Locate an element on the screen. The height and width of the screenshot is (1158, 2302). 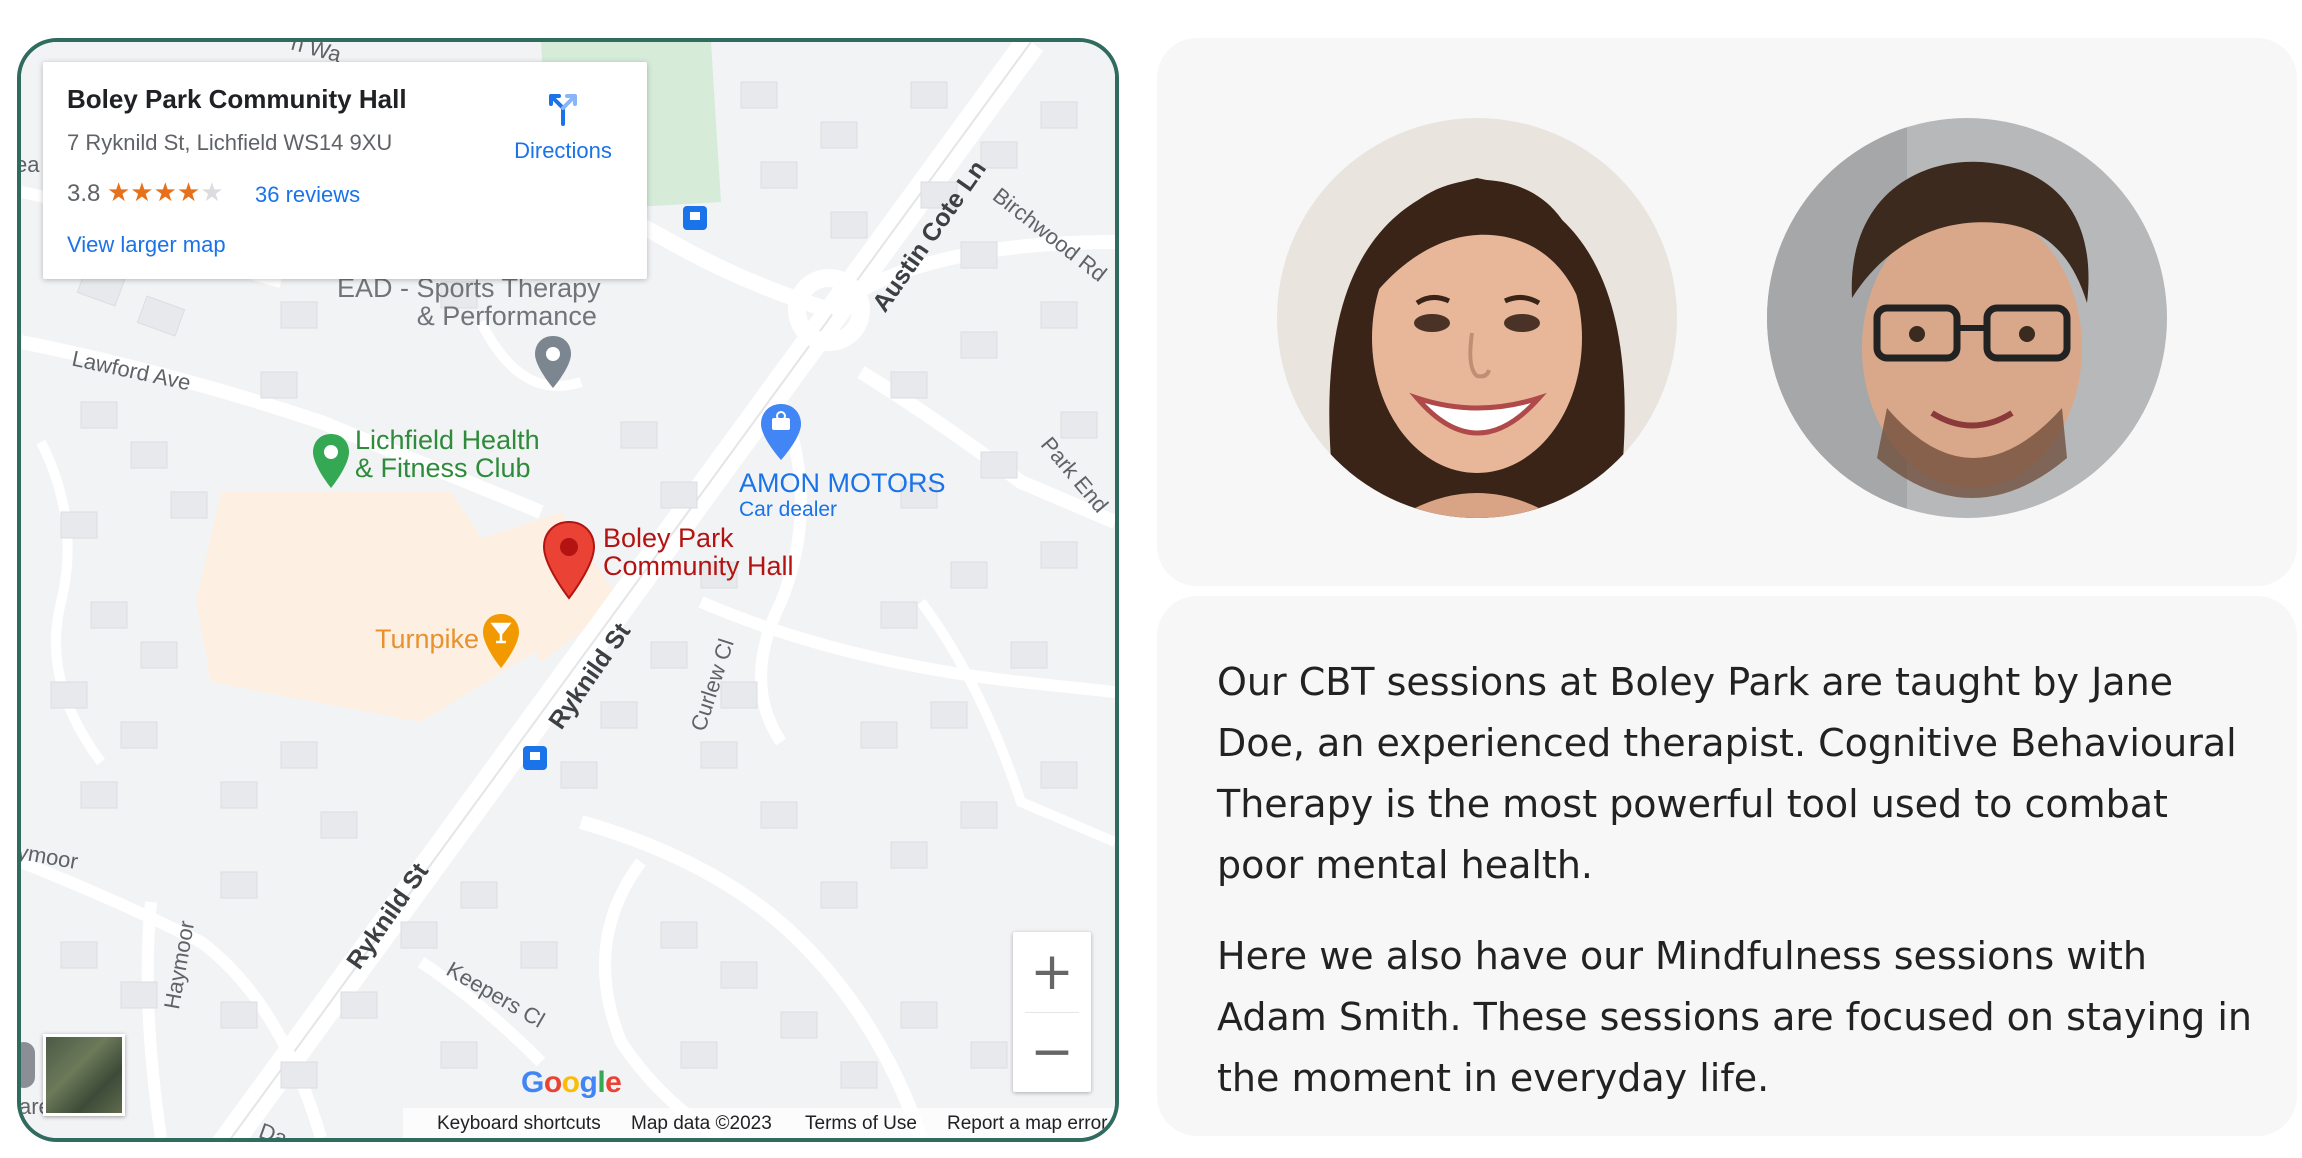
zoom-out-button: − is located at coordinates (1052, 1052).